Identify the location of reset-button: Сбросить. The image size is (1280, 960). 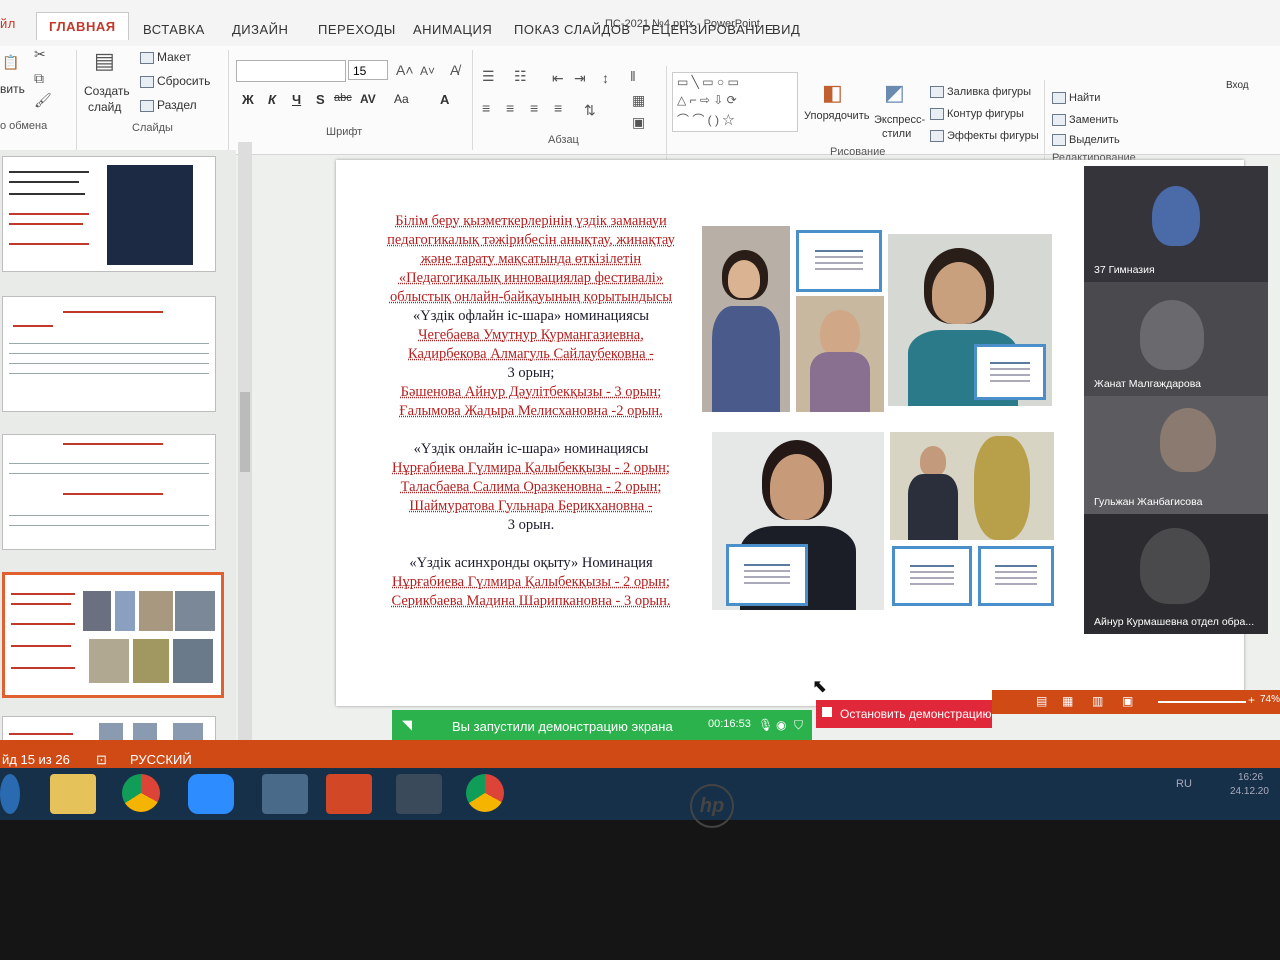
(175, 81).